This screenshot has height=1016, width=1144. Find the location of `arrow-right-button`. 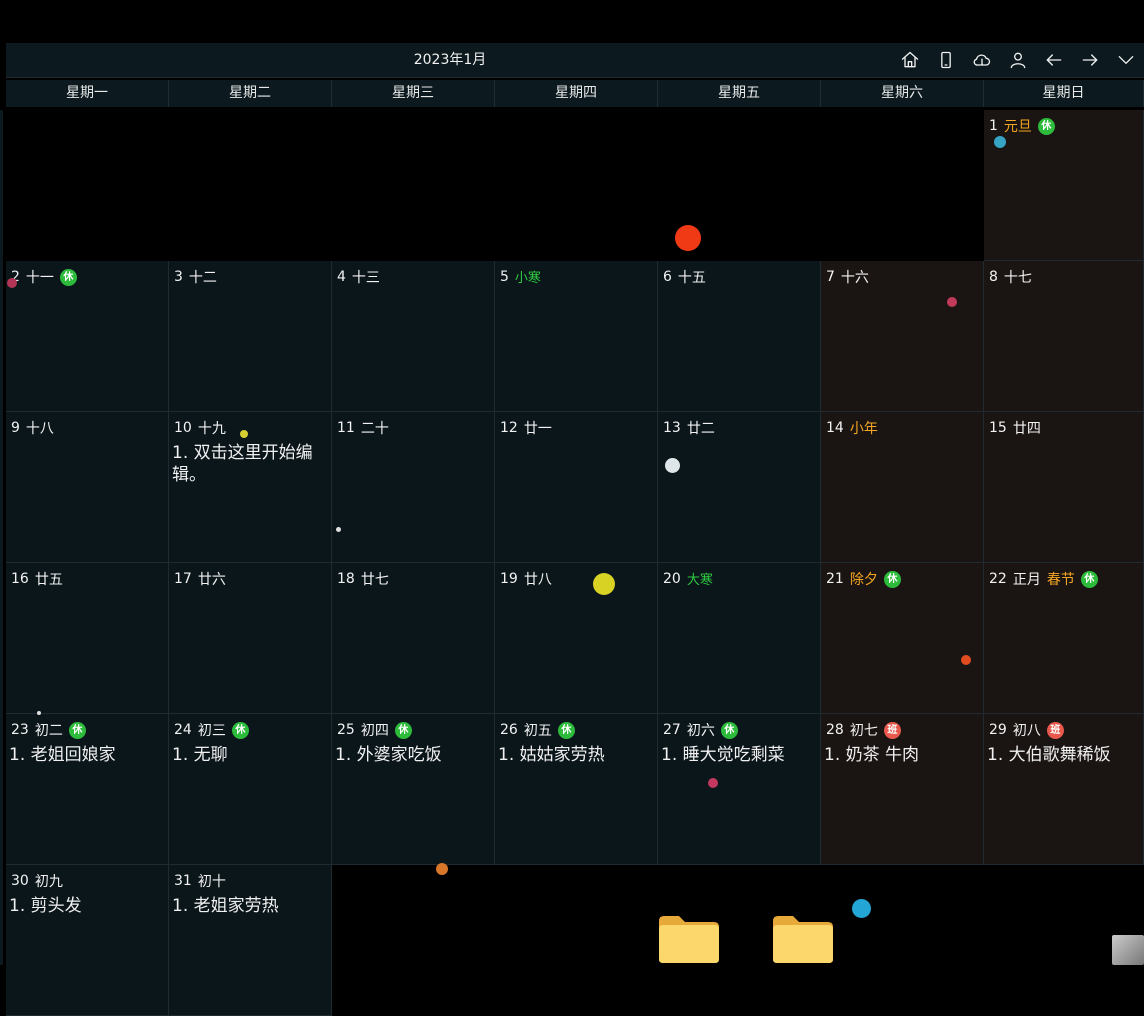

arrow-right-button is located at coordinates (1090, 60).